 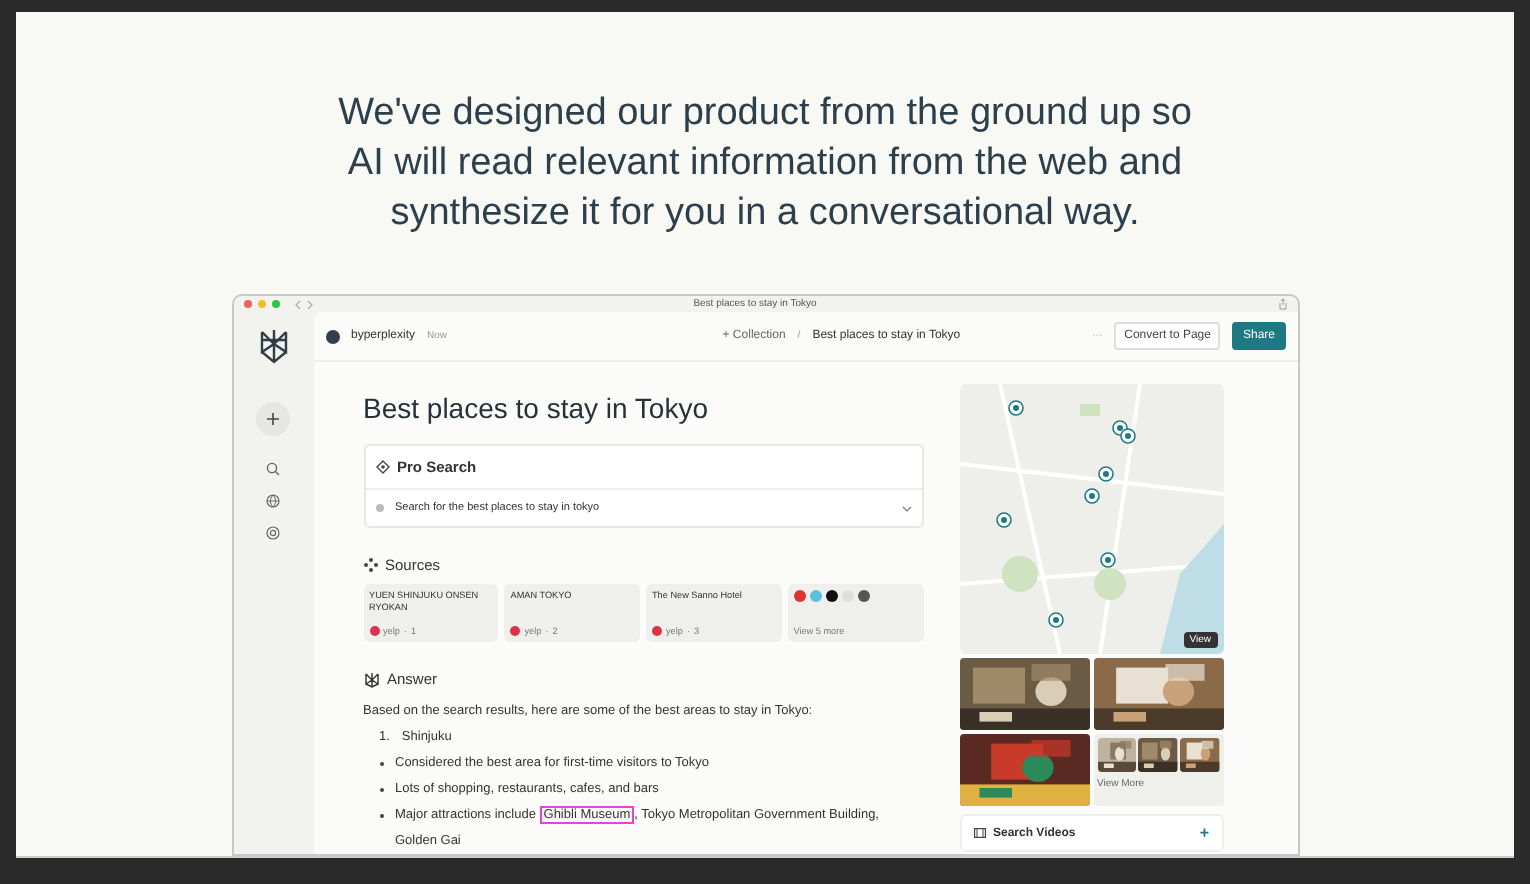 I want to click on user-avatar, so click(x=332, y=336).